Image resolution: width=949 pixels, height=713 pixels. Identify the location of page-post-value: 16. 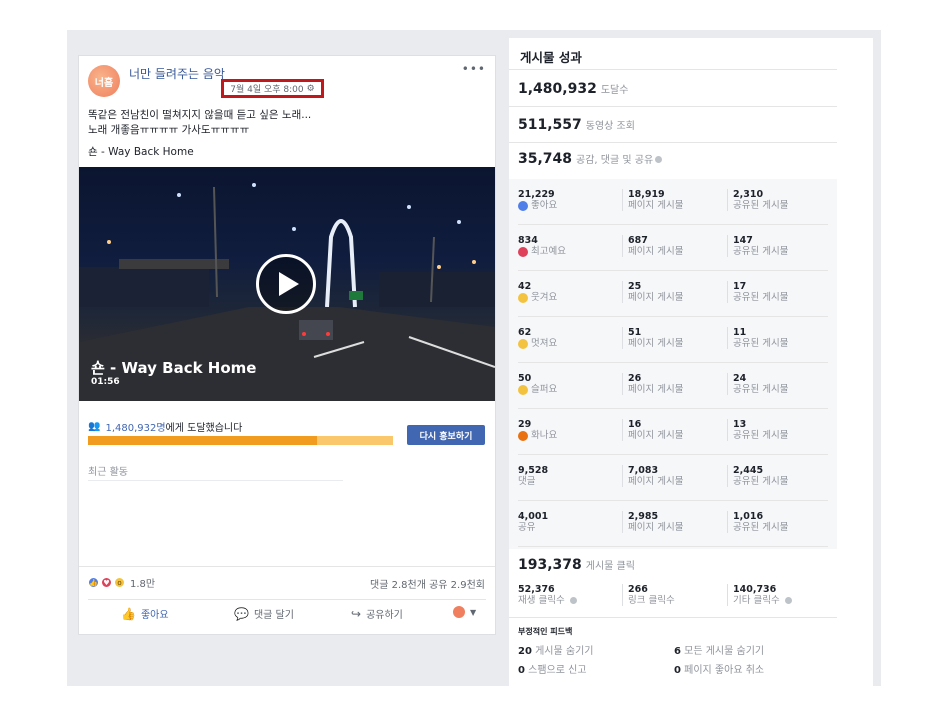
(635, 424).